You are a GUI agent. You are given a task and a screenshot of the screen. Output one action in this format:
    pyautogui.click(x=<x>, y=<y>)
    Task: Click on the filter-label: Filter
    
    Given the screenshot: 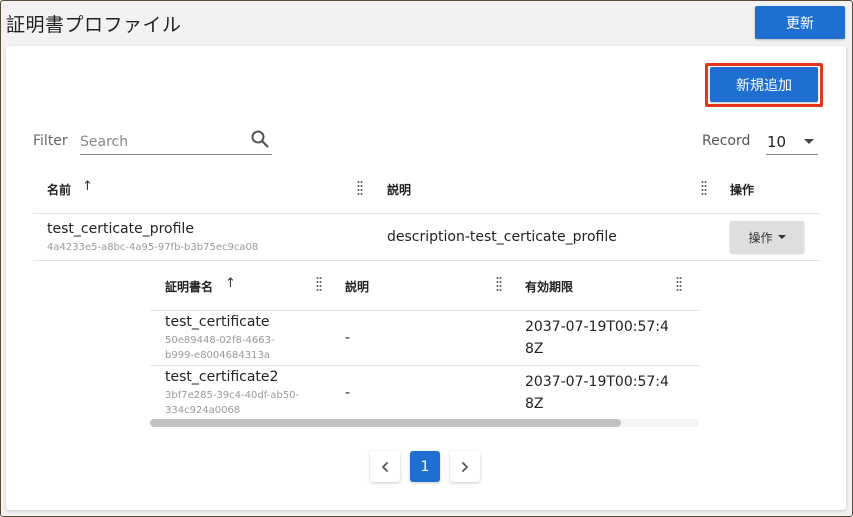 What is the action you would take?
    pyautogui.click(x=50, y=141)
    